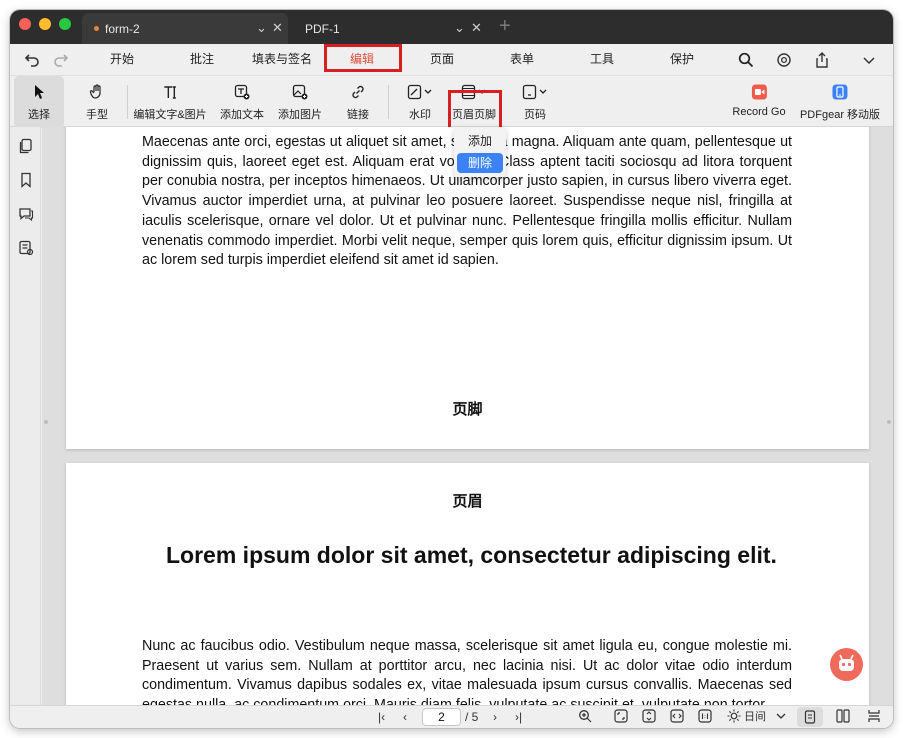 The width and height of the screenshot is (903, 738). What do you see at coordinates (585, 716) in the screenshot?
I see `zoom-icon` at bounding box center [585, 716].